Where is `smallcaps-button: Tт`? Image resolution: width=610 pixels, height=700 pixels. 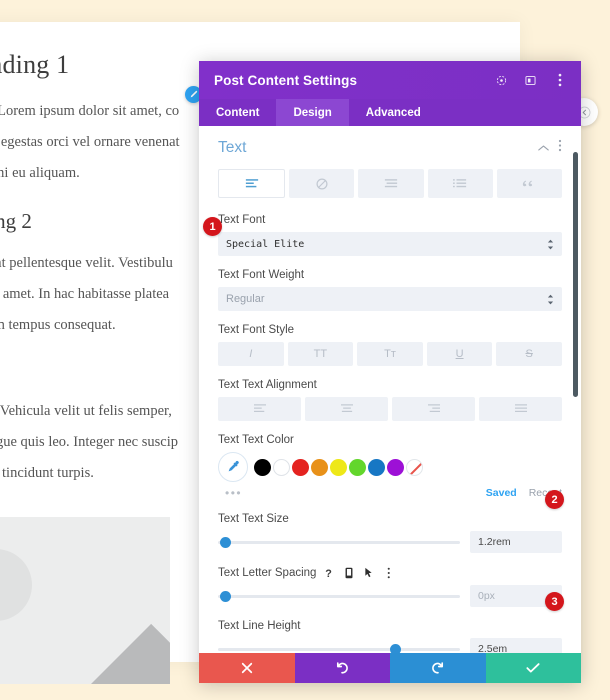 smallcaps-button: Tт is located at coordinates (390, 354).